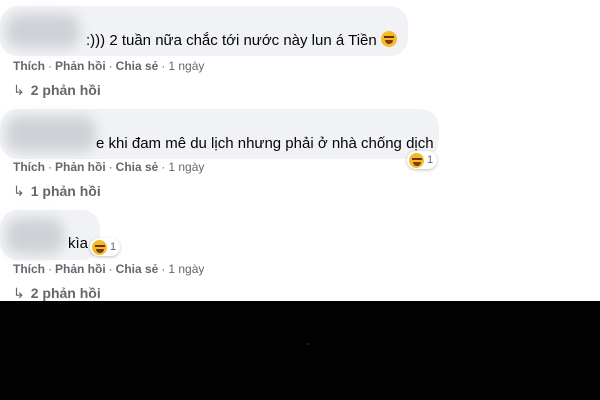 The width and height of the screenshot is (600, 400). Describe the element at coordinates (57, 191) in the screenshot. I see `view-replies-link: ↳ 1 phản hồi` at that location.